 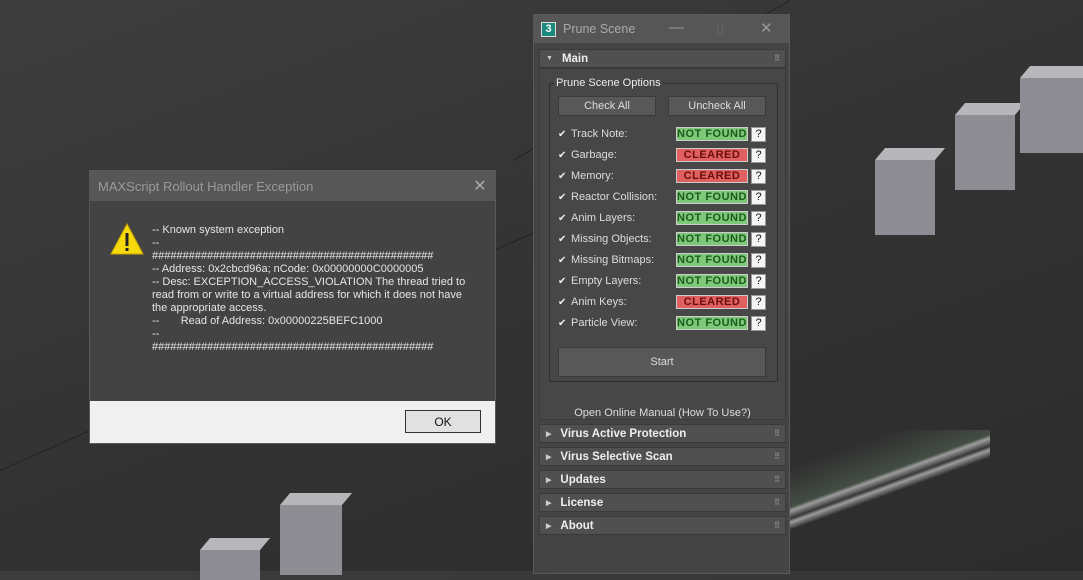 What do you see at coordinates (611, 239) in the screenshot?
I see `option-label: Missing Objects:` at bounding box center [611, 239].